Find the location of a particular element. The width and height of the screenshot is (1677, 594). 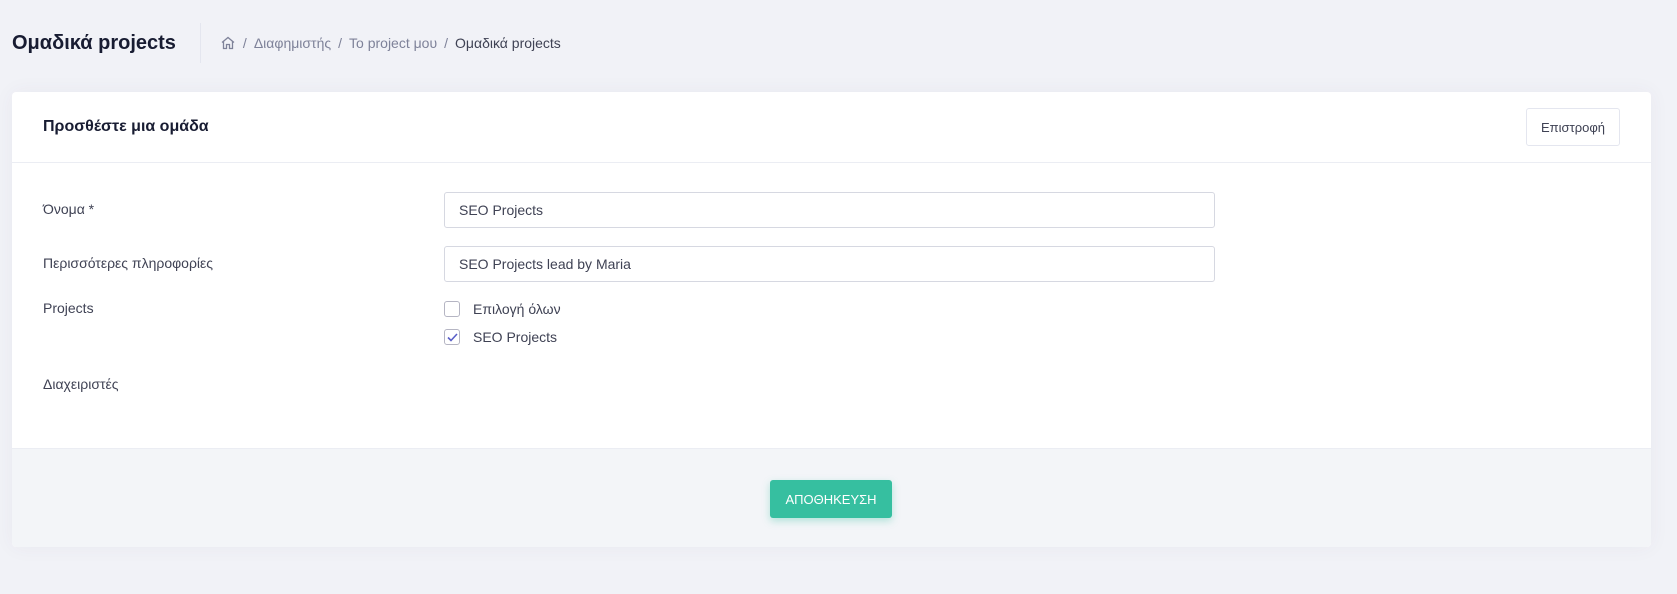

breadcrumb-item-group-projects: Ομαδικά projects is located at coordinates (508, 43).